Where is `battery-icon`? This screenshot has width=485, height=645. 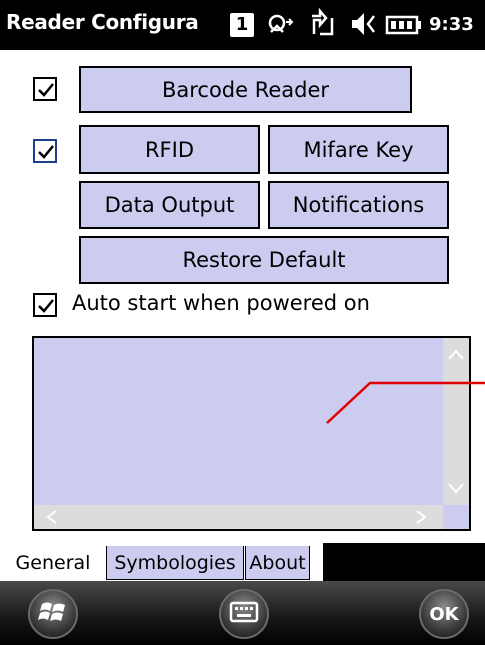 battery-icon is located at coordinates (404, 26).